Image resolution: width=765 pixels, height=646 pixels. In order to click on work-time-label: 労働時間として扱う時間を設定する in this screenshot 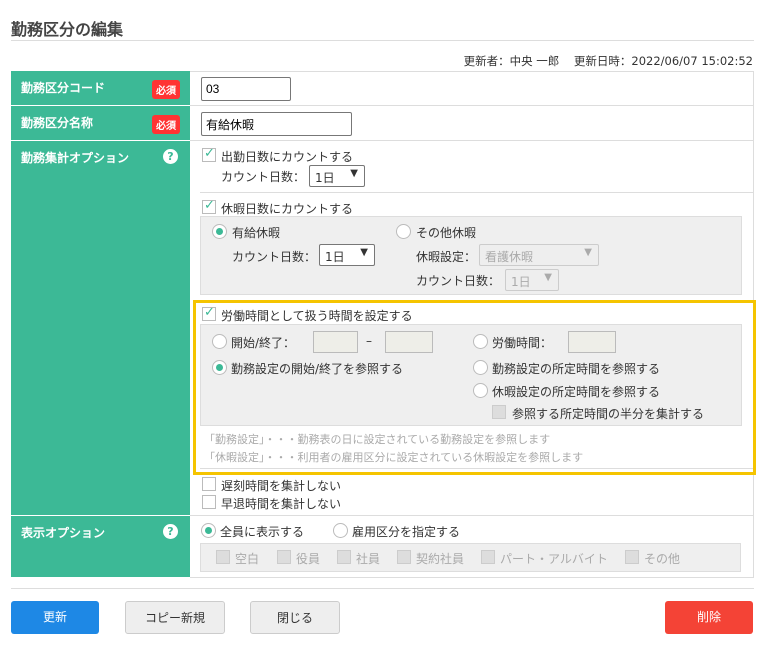, I will do `click(317, 316)`.